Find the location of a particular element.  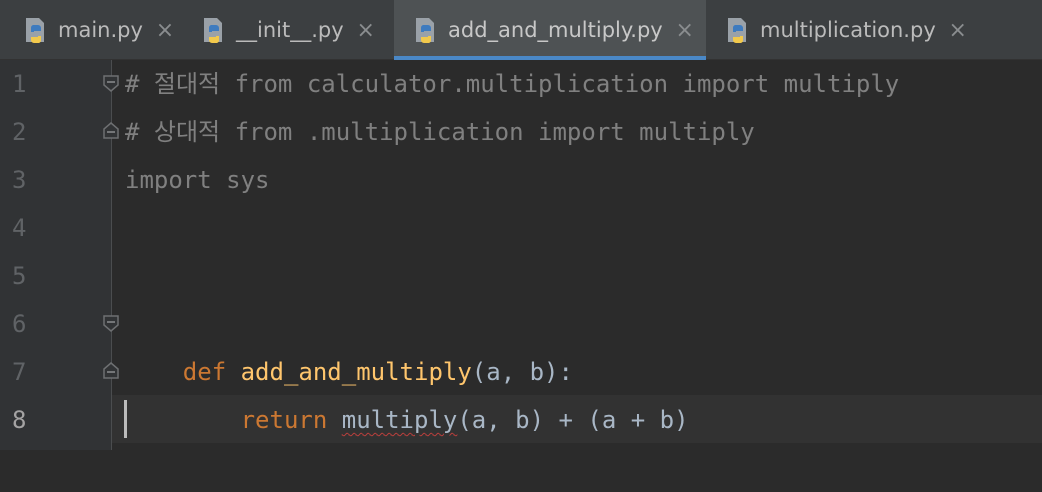

line-number: 1 is located at coordinates (19, 84).